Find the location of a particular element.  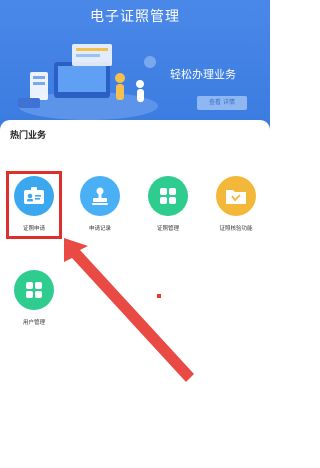

red-dot is located at coordinates (159, 296).